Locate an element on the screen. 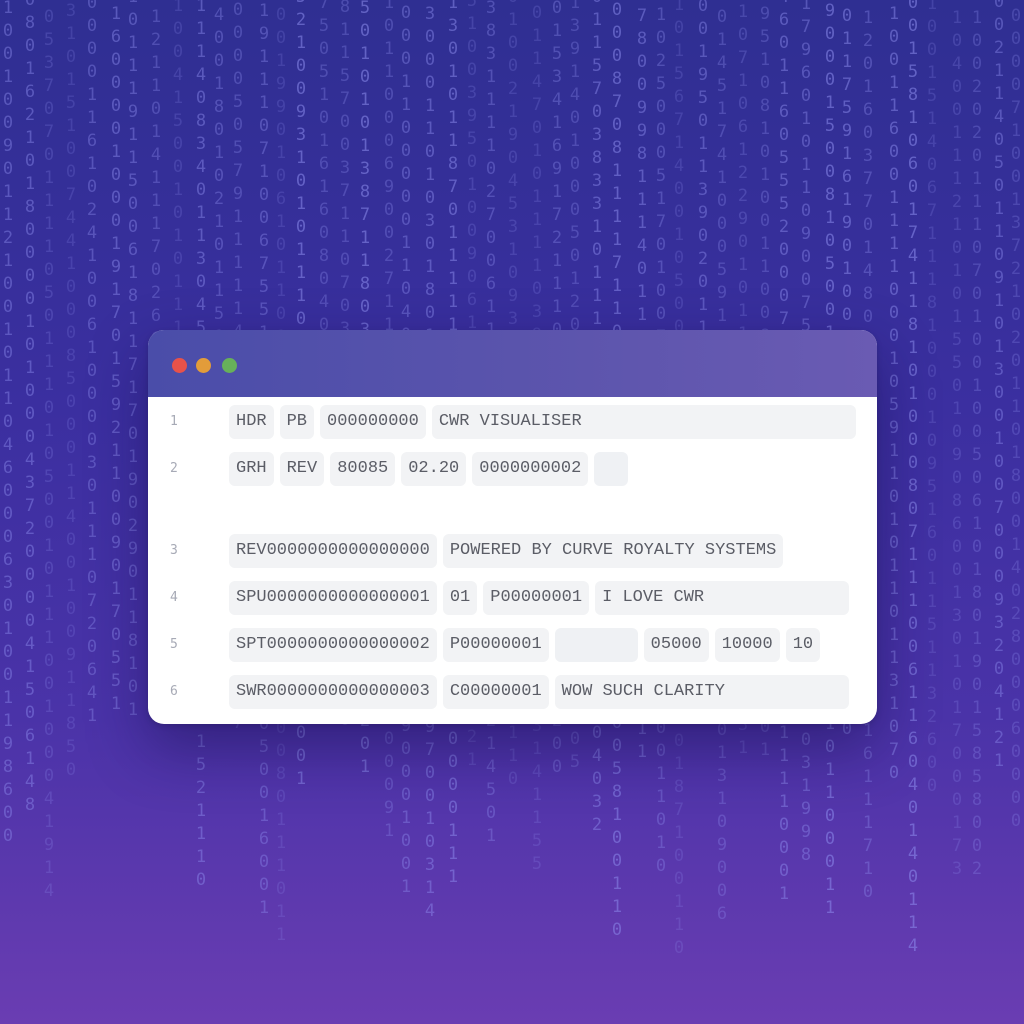 Image resolution: width=1024 pixels, height=1024 pixels. record-line: 1 HDR PB 000000000 CWR VISUALISER is located at coordinates (512, 422).